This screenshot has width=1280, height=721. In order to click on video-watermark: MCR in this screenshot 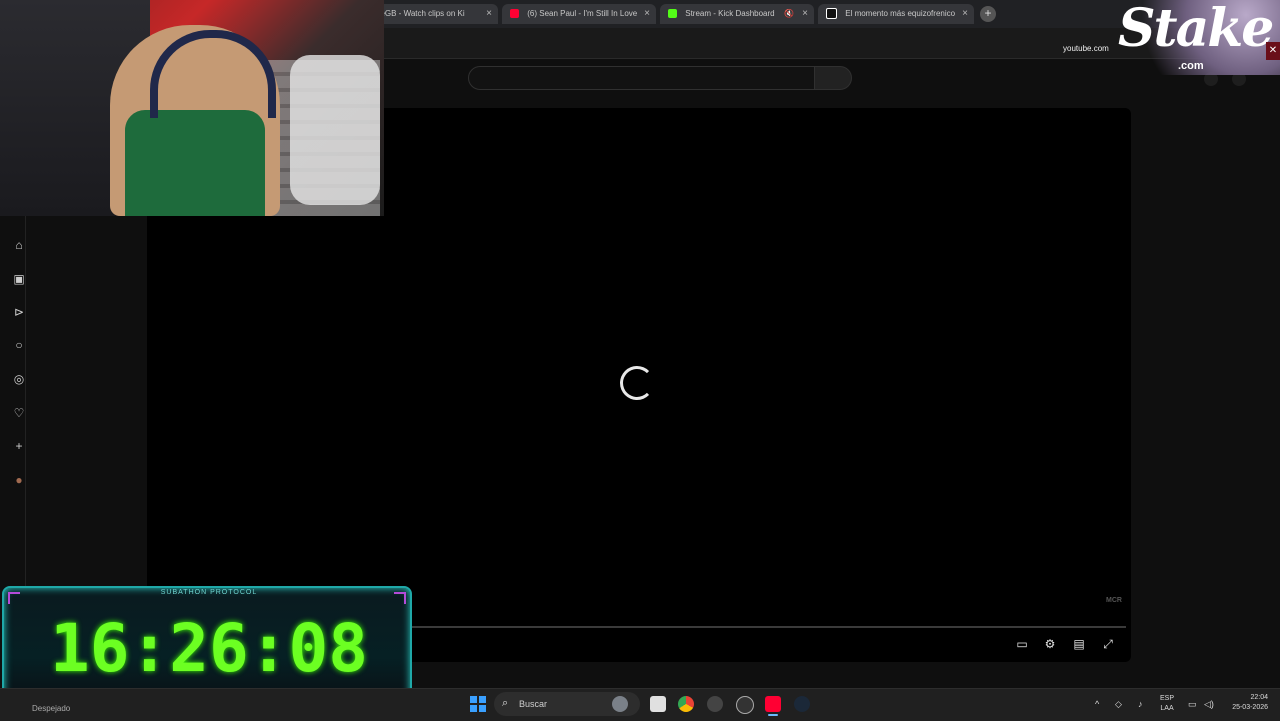, I will do `click(1114, 600)`.